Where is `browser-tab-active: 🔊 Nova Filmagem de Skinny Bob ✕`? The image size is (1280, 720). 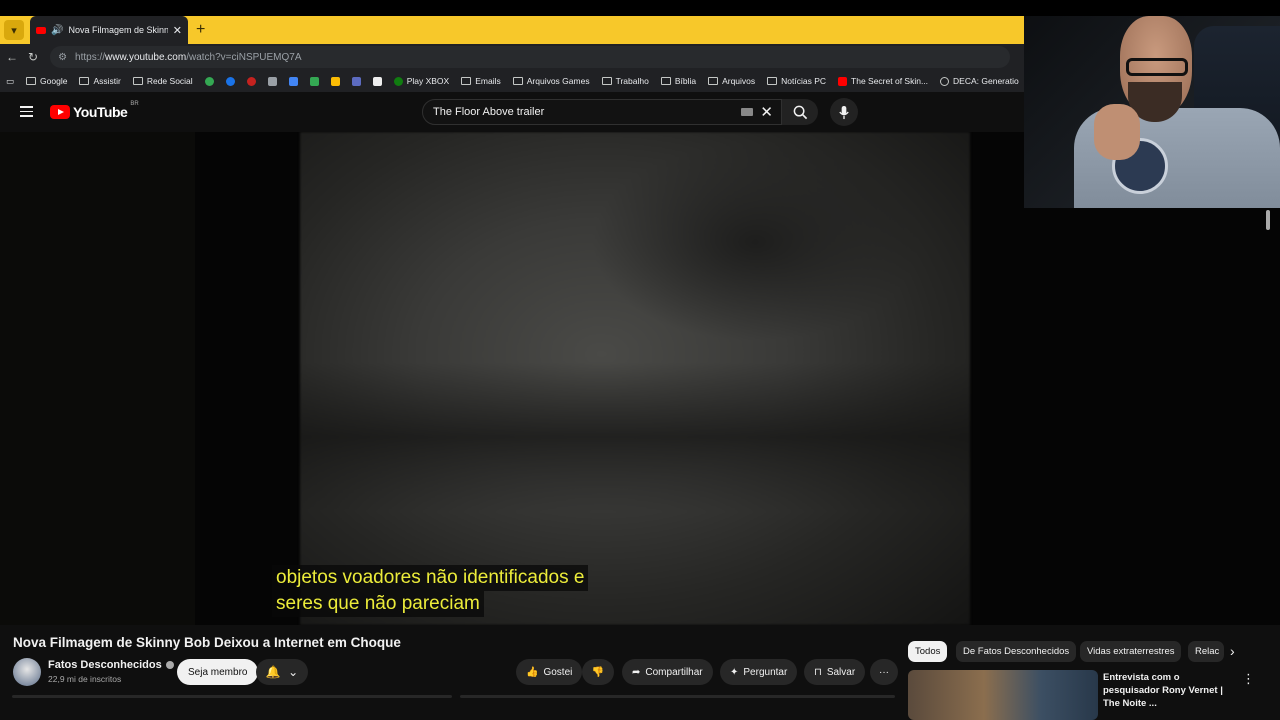
browser-tab-active: 🔊 Nova Filmagem de Skinny Bob ✕ is located at coordinates (109, 30).